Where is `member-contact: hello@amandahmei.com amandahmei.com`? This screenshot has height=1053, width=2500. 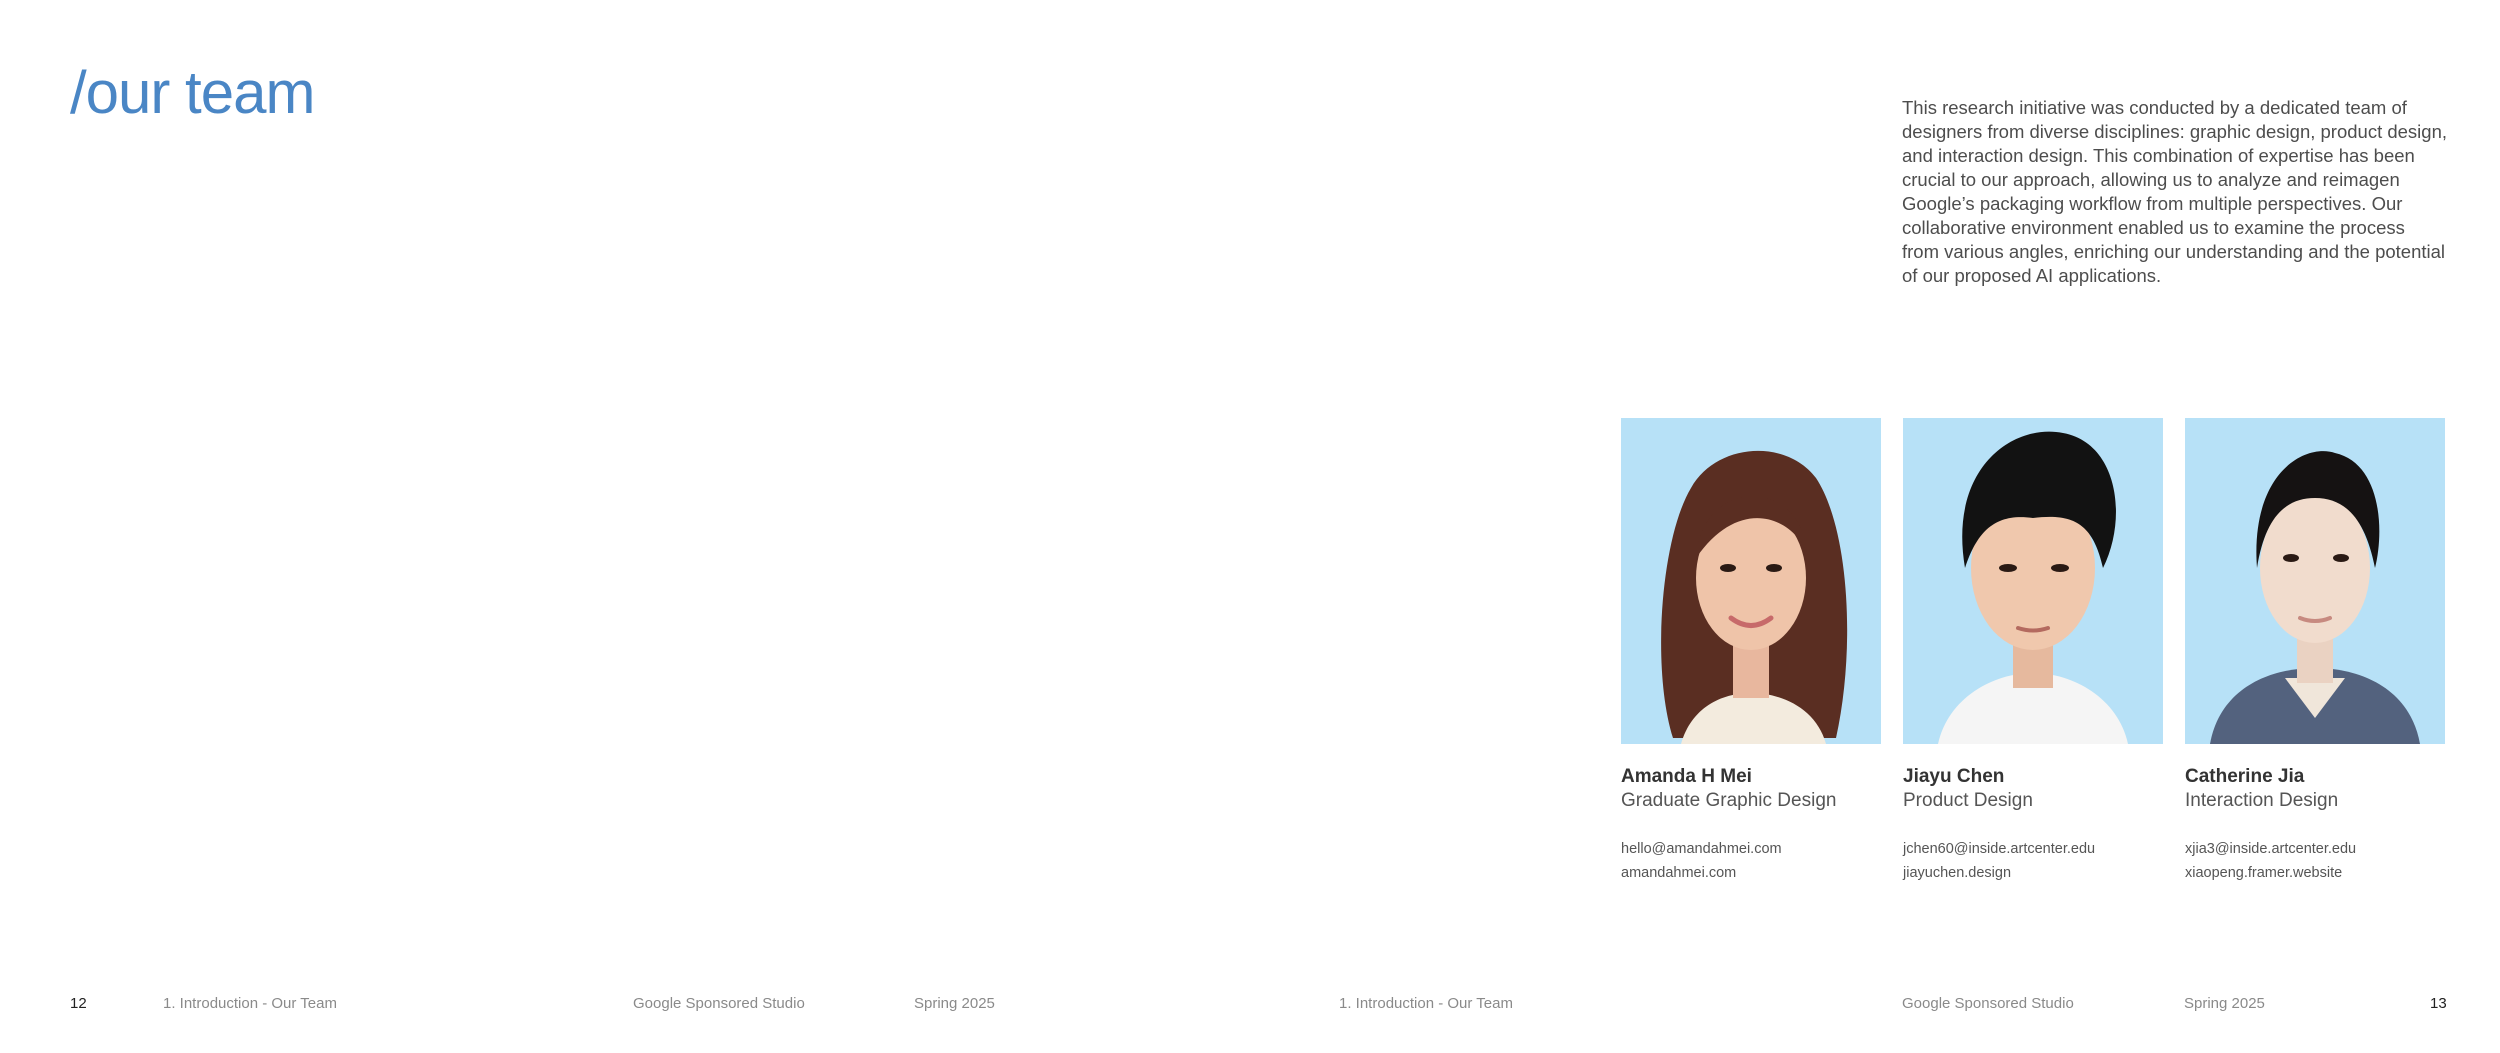 member-contact: hello@amandahmei.com amandahmei.com is located at coordinates (1751, 861).